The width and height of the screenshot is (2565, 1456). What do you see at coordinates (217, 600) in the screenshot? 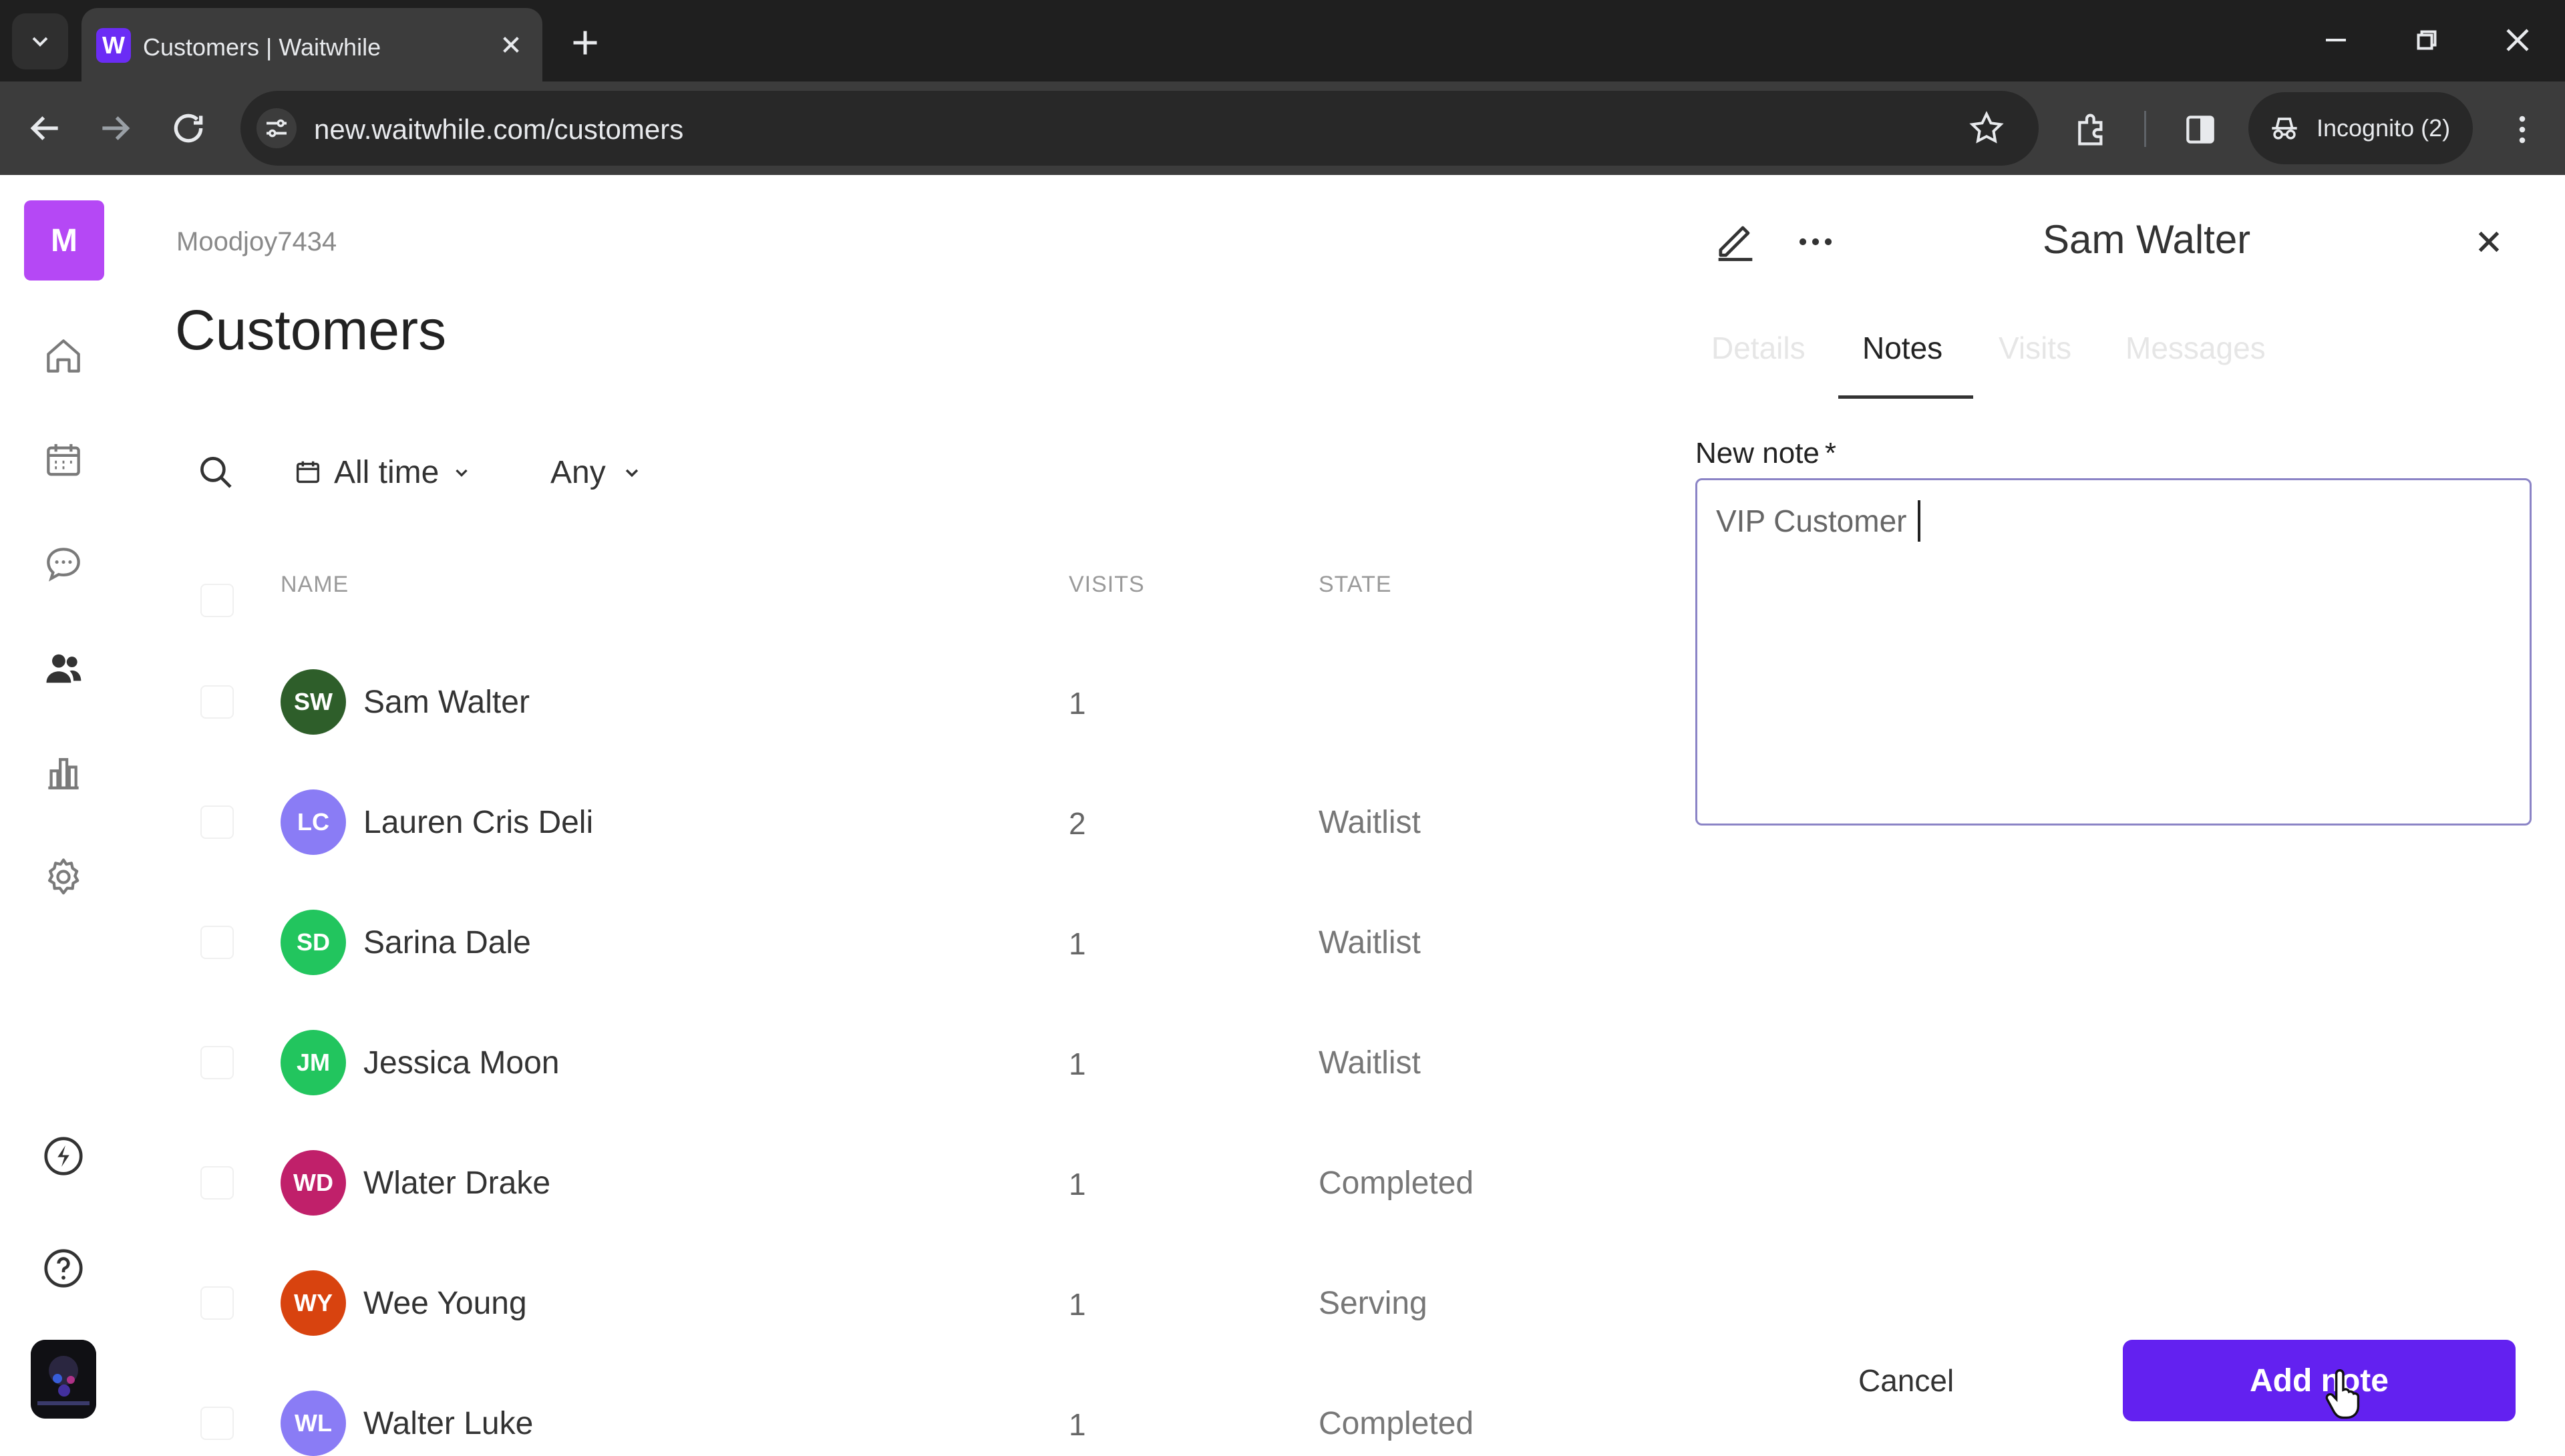
I see `select-all-checkbox` at bounding box center [217, 600].